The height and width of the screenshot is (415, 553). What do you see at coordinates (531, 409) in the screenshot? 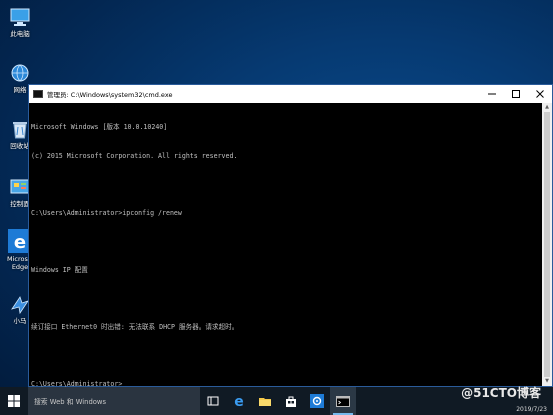
I see `clock-date: 2019/7/23` at bounding box center [531, 409].